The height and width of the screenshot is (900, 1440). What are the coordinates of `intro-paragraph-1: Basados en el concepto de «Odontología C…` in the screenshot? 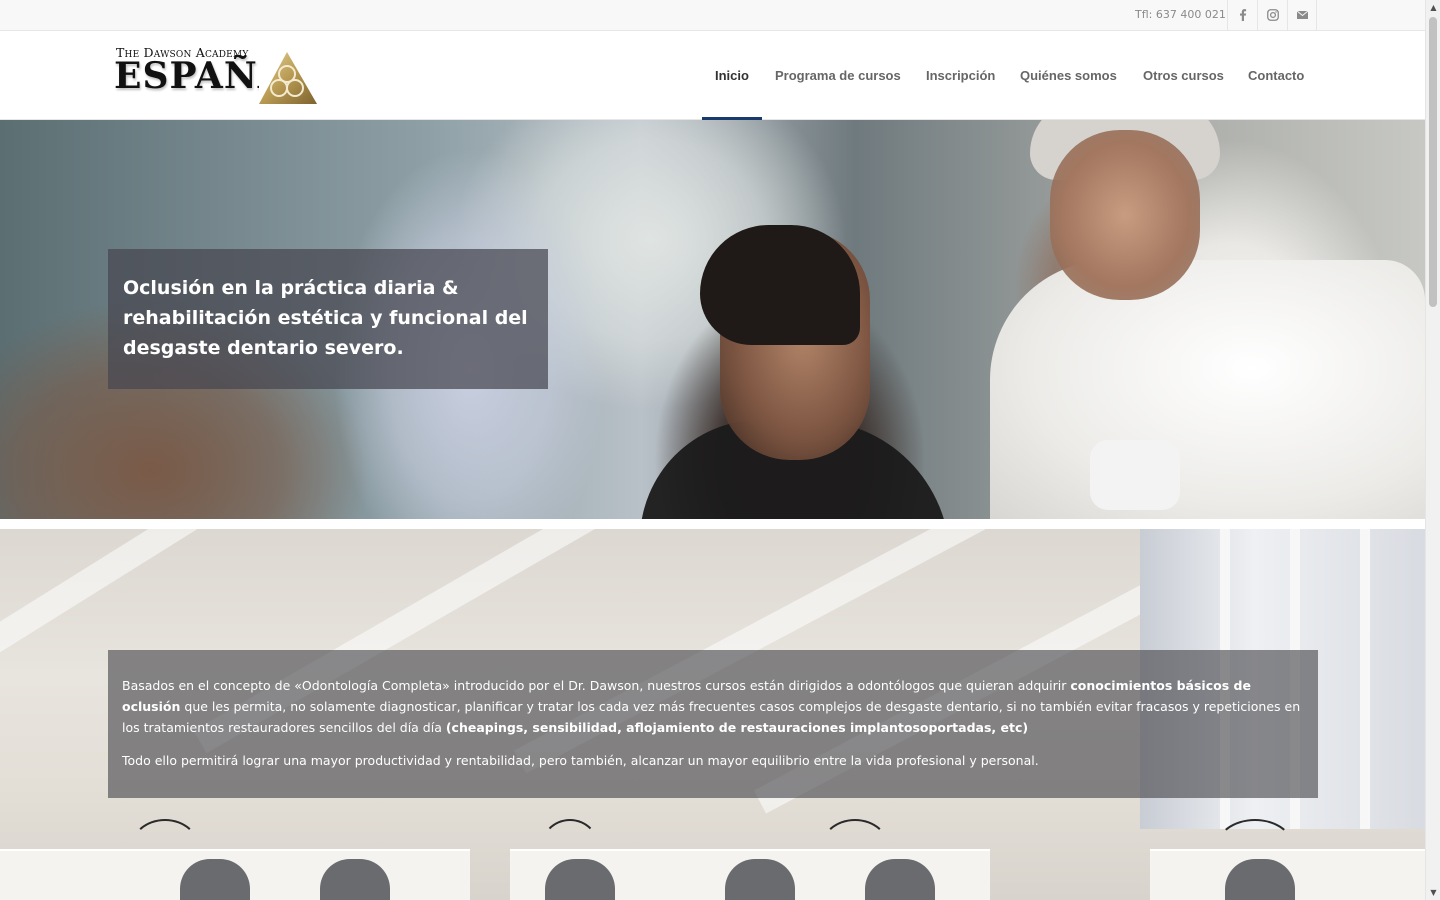 It's located at (713, 706).